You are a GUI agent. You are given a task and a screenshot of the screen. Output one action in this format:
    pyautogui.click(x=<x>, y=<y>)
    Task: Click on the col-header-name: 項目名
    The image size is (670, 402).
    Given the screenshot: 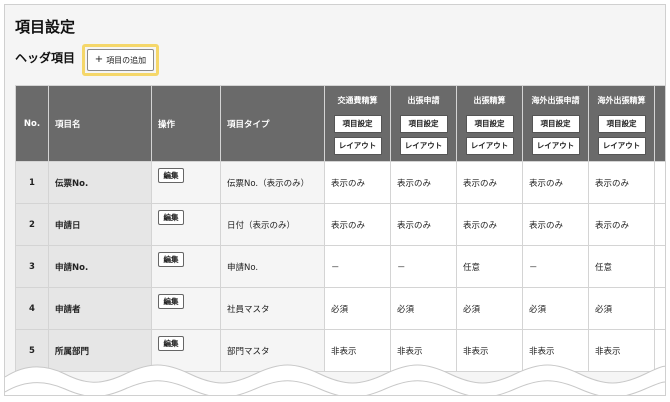 What is the action you would take?
    pyautogui.click(x=100, y=123)
    